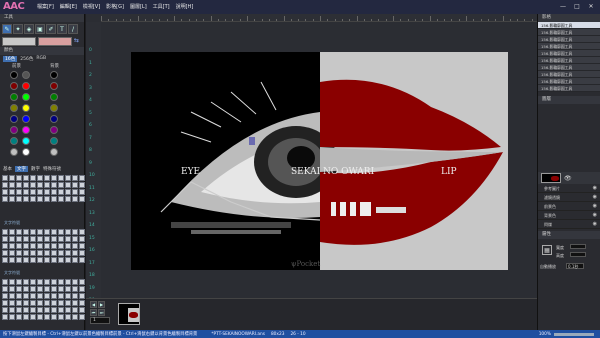 The image size is (600, 338). What do you see at coordinates (78, 41) in the screenshot?
I see `swap-icon: ⇆` at bounding box center [78, 41].